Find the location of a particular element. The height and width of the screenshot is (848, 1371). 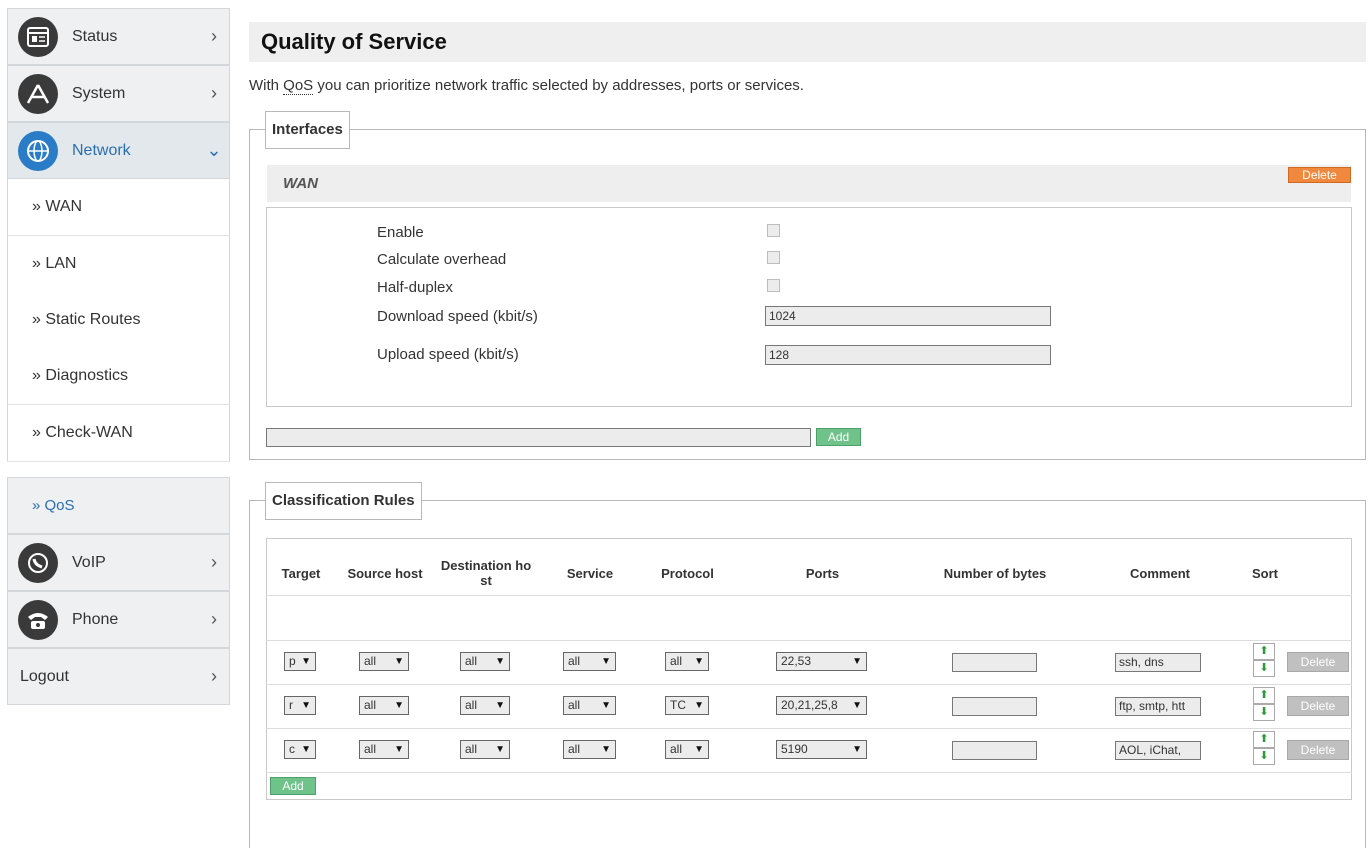

download-speed-input: 1024 is located at coordinates (908, 316).